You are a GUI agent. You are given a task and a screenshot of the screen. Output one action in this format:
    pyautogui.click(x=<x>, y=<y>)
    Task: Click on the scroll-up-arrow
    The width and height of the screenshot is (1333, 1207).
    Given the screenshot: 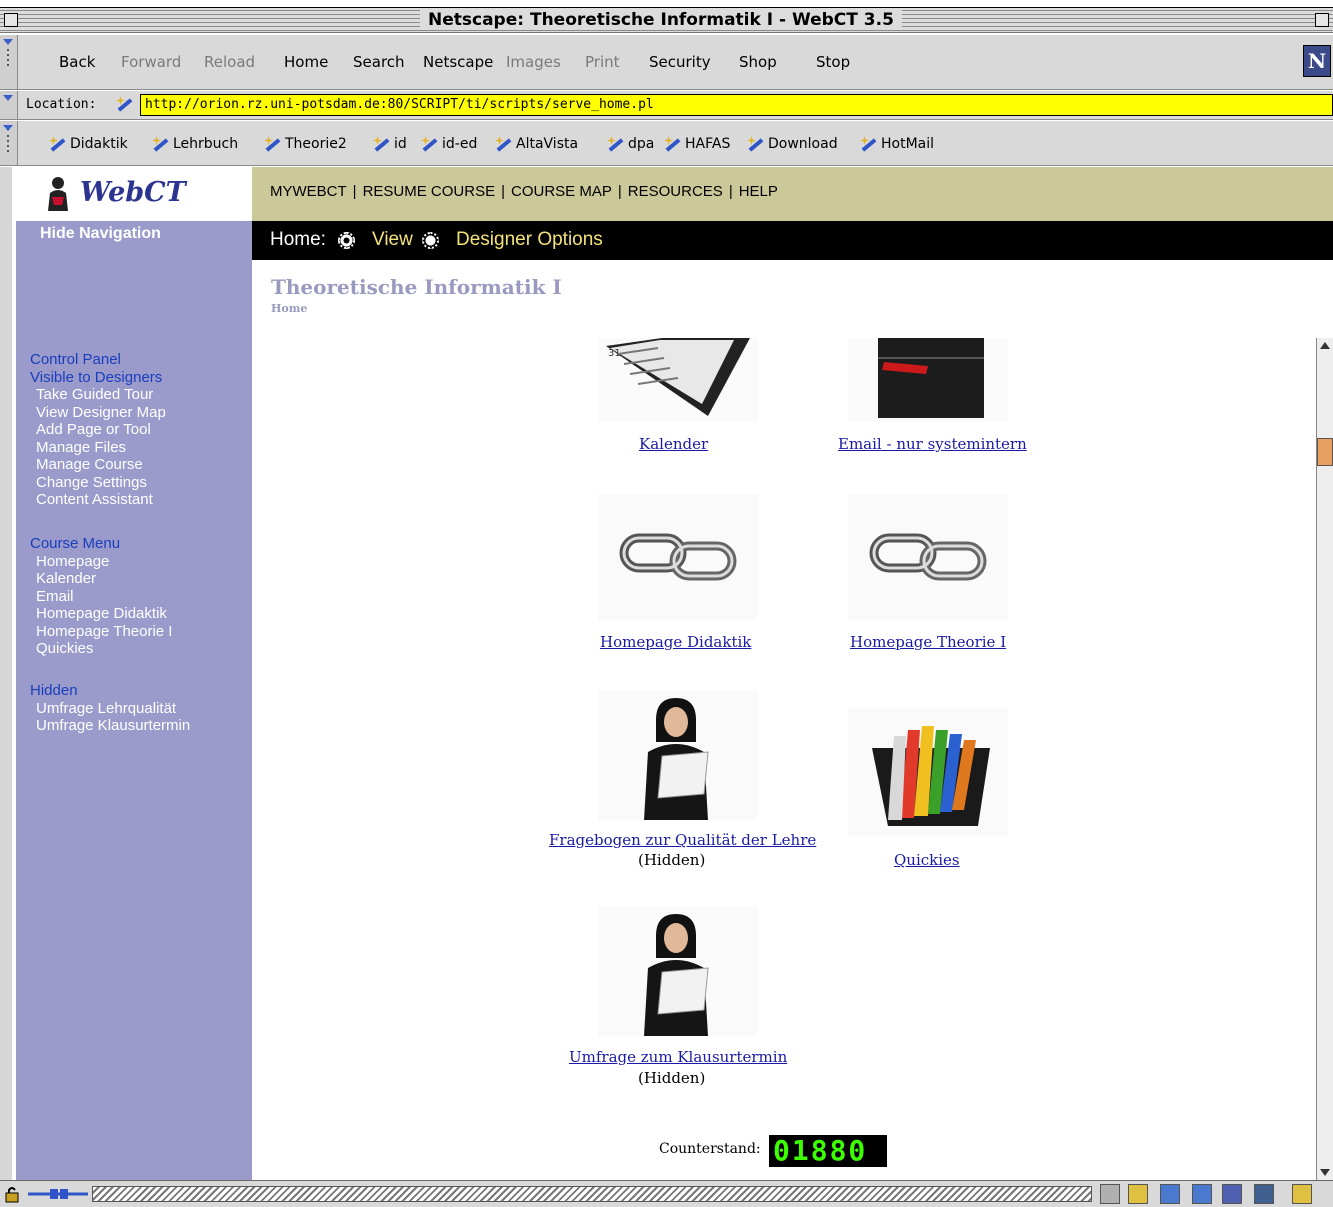 What is the action you would take?
    pyautogui.click(x=1325, y=345)
    